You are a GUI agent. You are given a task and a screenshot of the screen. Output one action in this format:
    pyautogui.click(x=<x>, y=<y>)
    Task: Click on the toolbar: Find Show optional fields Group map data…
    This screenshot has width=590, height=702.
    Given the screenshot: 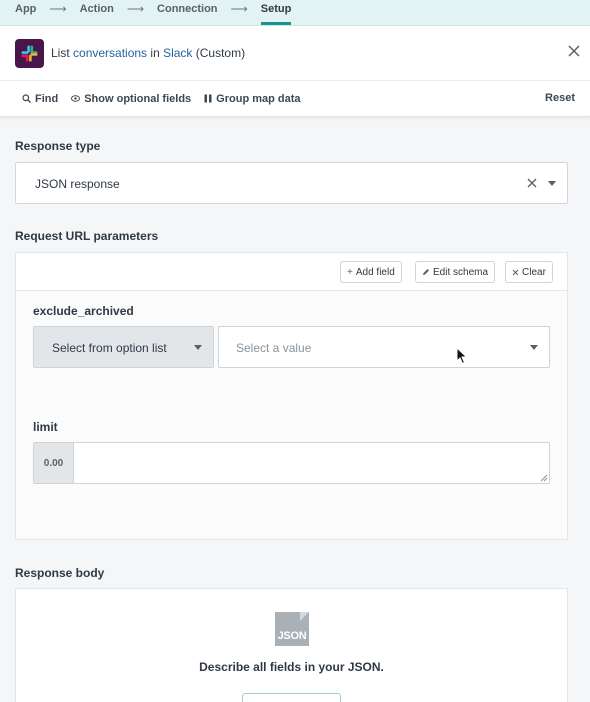 What is the action you would take?
    pyautogui.click(x=295, y=98)
    